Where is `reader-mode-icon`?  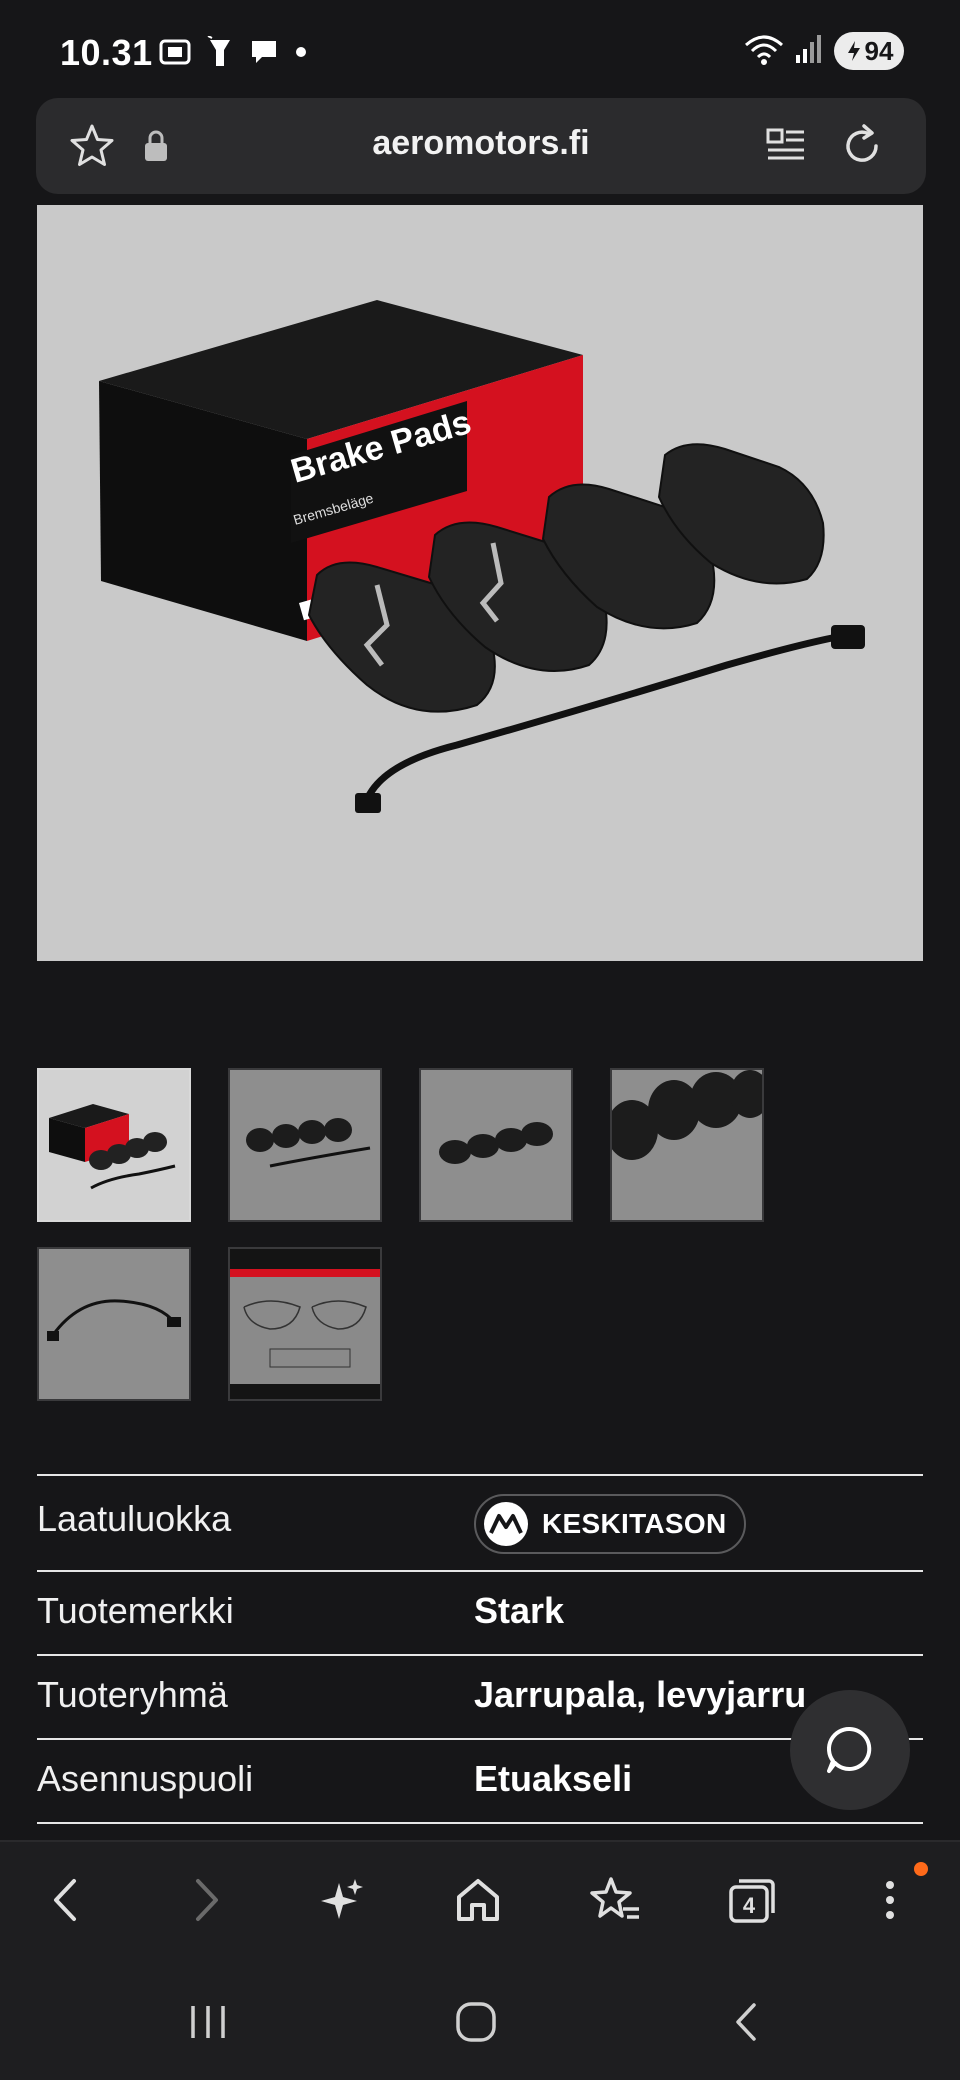 reader-mode-icon is located at coordinates (786, 146).